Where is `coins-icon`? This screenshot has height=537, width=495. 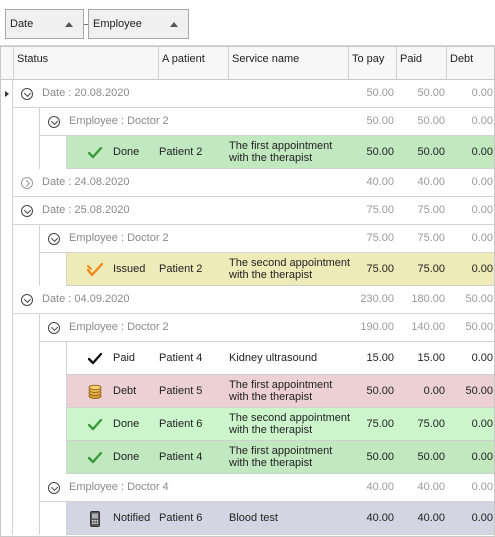
coins-icon is located at coordinates (95, 392).